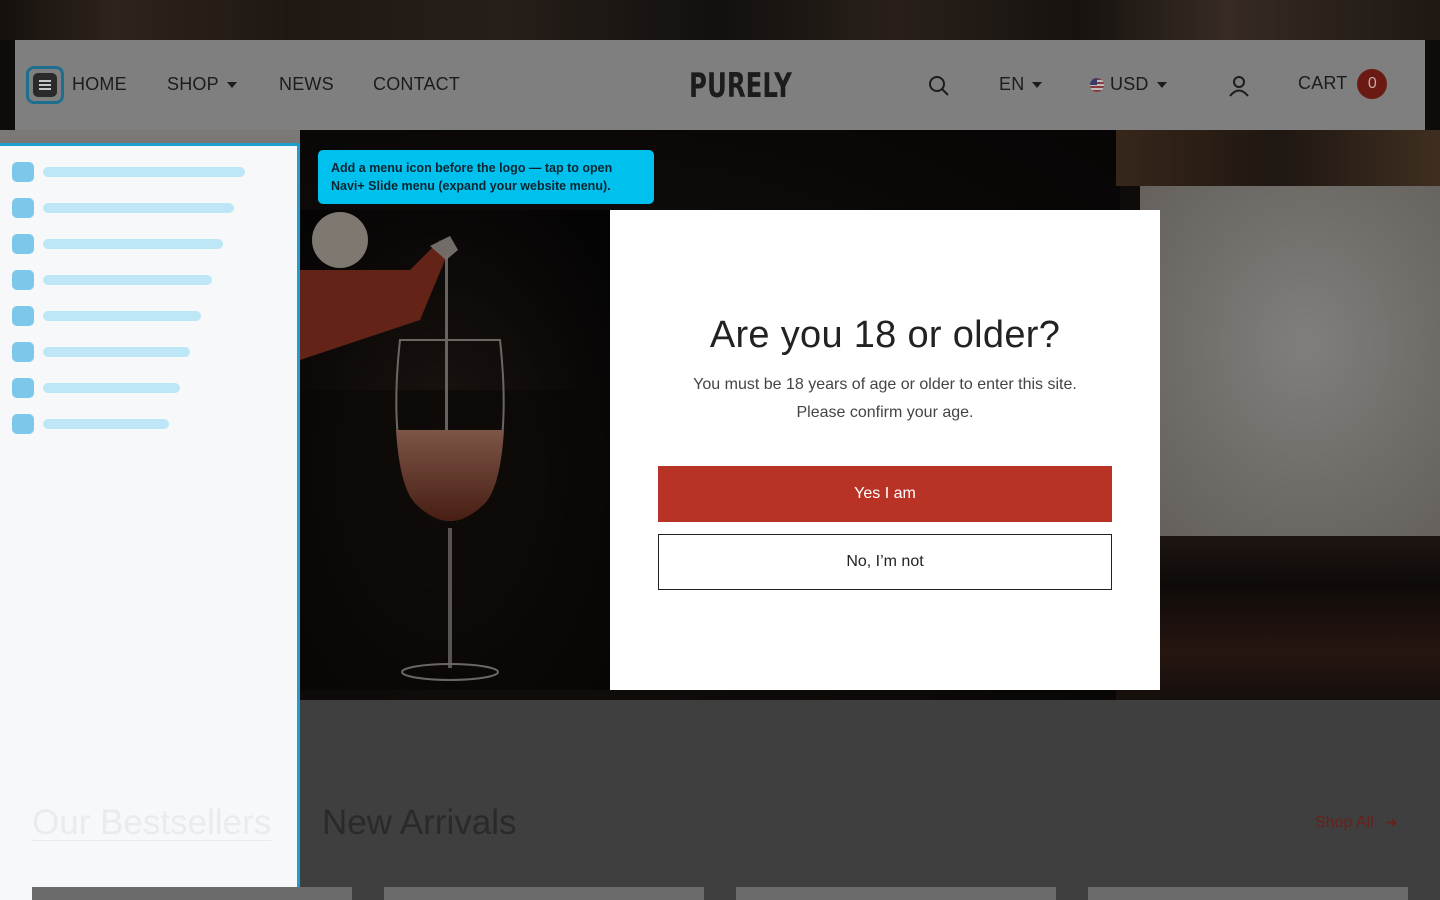  I want to click on menu-icon, so click(45, 85).